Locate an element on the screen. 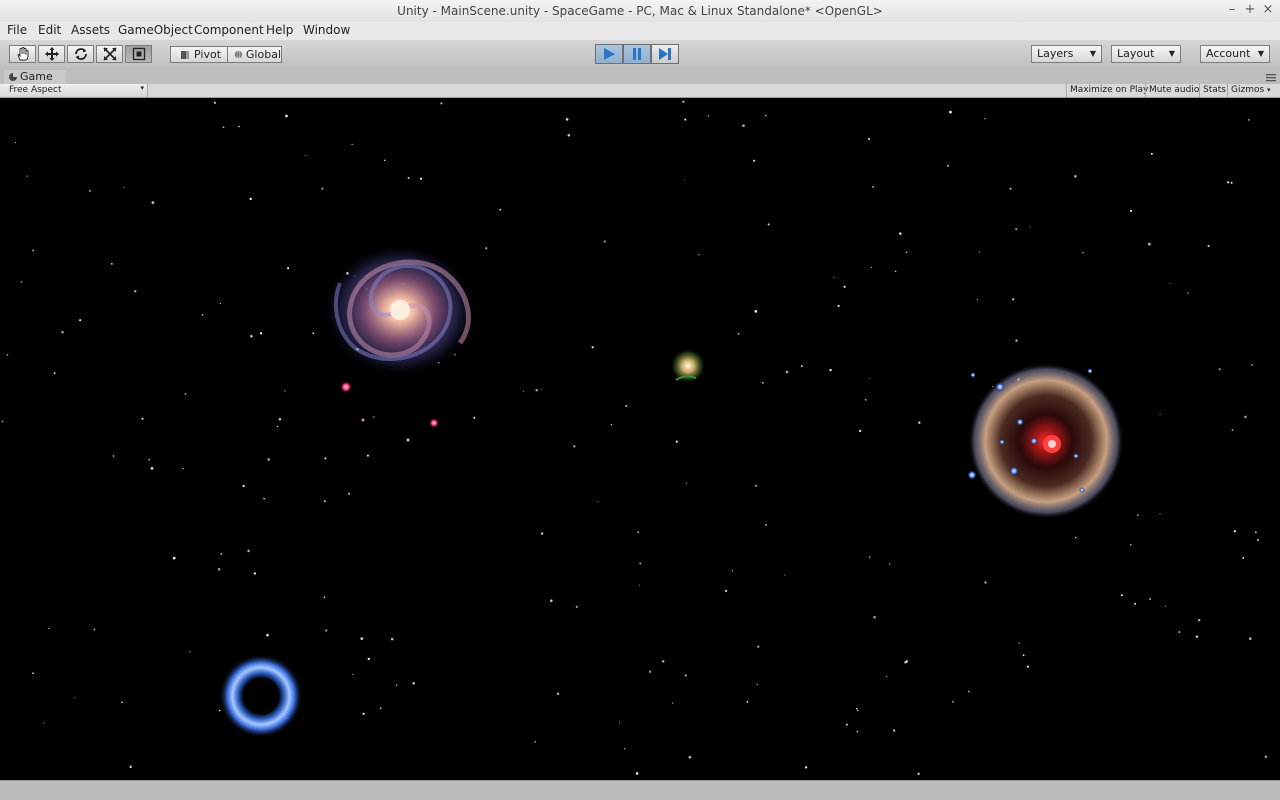 This screenshot has width=1280, height=800. global-toggle: Global is located at coordinates (254, 54).